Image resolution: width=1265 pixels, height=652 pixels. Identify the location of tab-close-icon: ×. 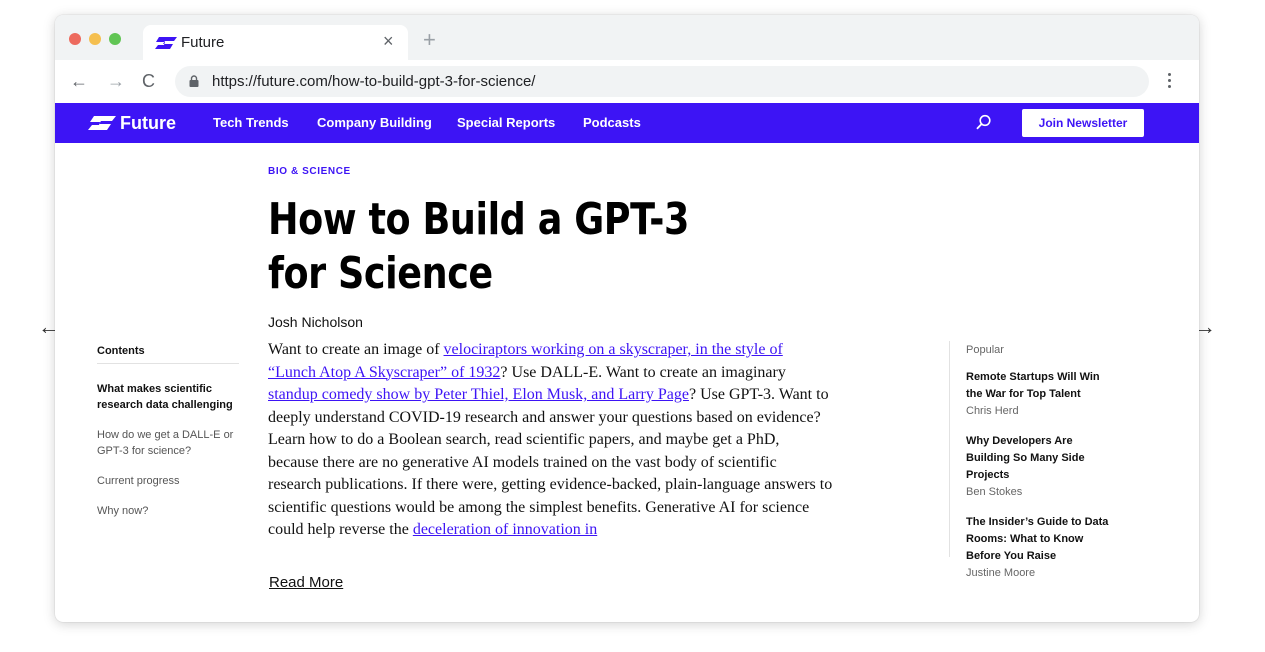
(388, 41).